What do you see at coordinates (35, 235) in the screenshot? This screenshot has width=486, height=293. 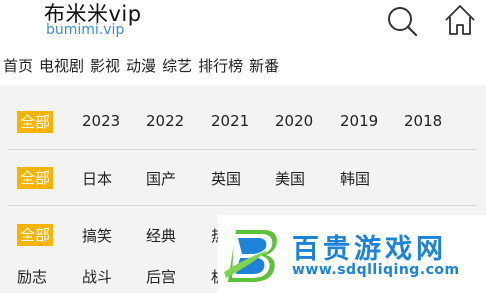 I see `genre-all-chip: 全部` at bounding box center [35, 235].